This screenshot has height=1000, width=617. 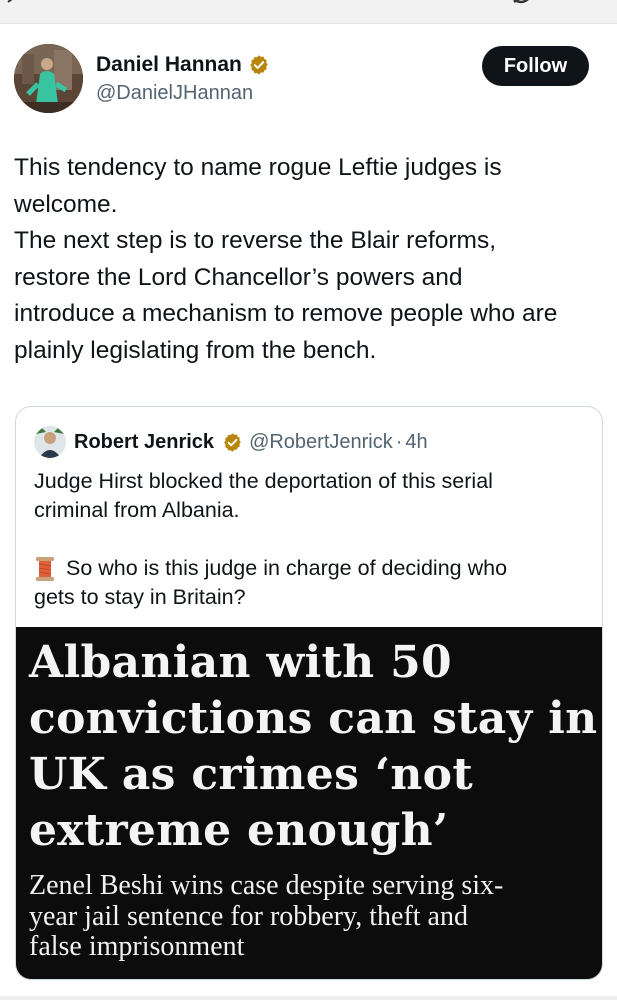 I want to click on quoted-author-name: Robert Jenrick, so click(x=144, y=442).